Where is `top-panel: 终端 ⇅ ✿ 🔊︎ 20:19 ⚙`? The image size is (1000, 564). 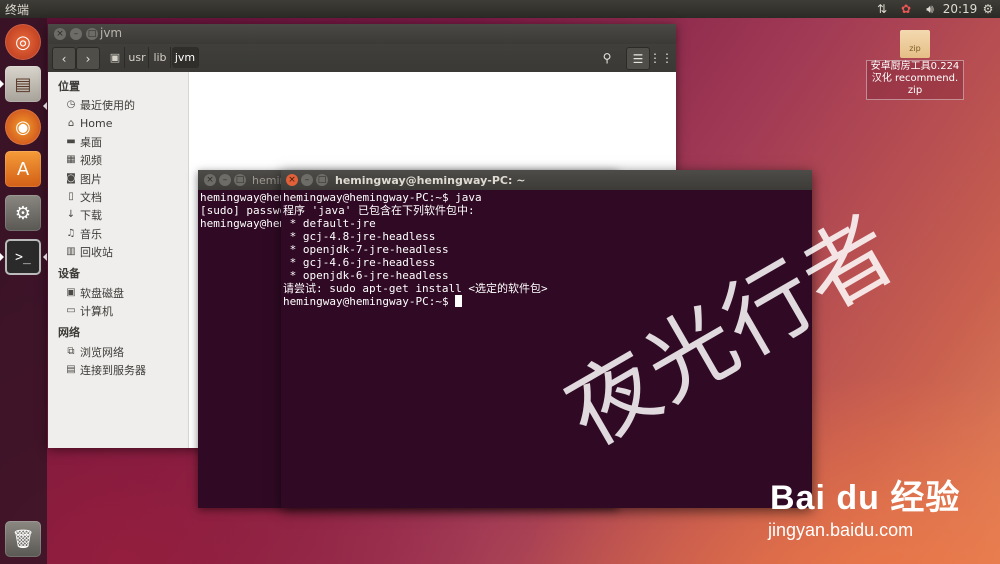
top-panel: 终端 ⇅ ✿ 🔊︎ 20:19 ⚙ is located at coordinates (500, 9).